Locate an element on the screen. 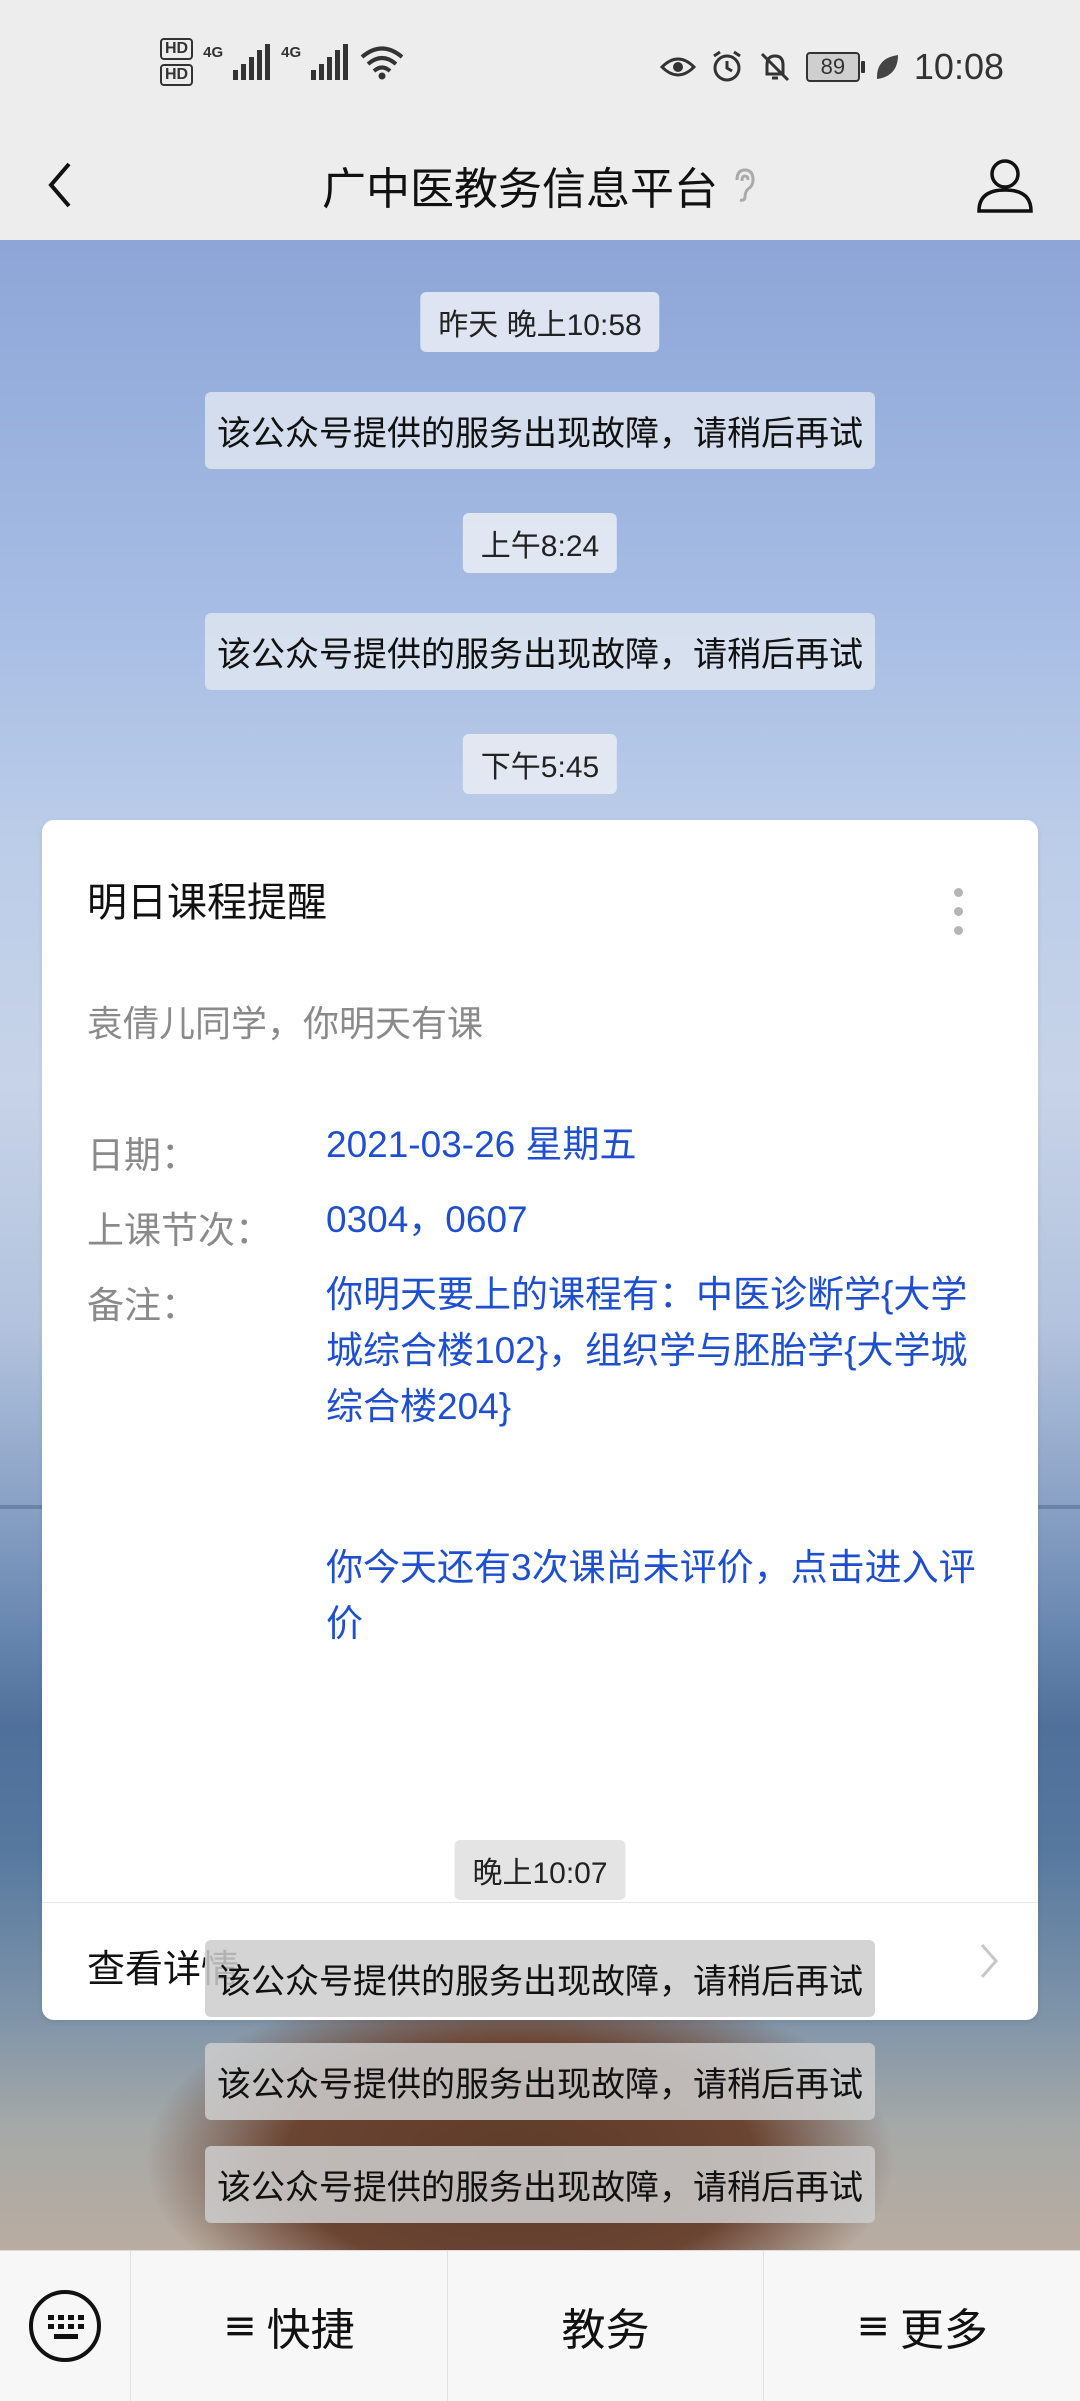 Image resolution: width=1080 pixels, height=2401 pixels. sim1-network-label: 4G is located at coordinates (213, 52).